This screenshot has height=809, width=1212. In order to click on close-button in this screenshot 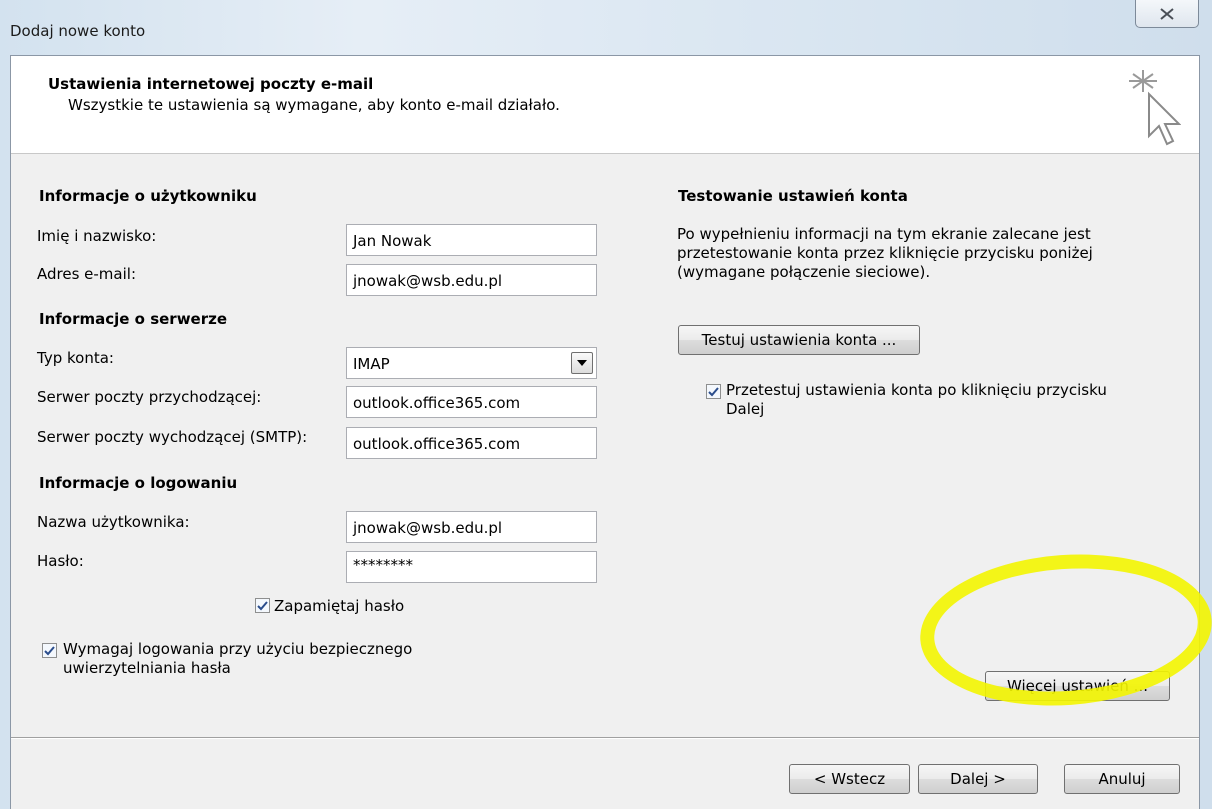, I will do `click(1167, 14)`.